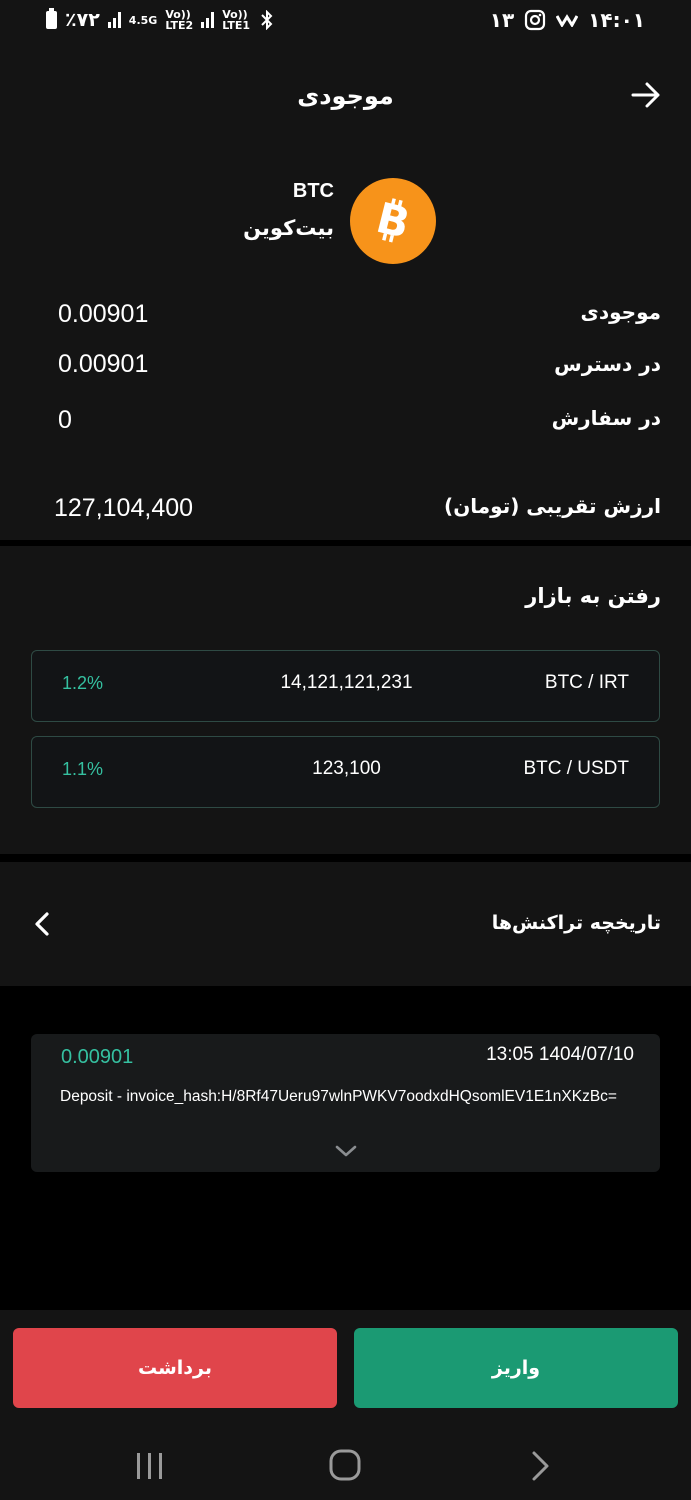  I want to click on transaction-datetime: 13:05 1404/07/10, so click(560, 1054).